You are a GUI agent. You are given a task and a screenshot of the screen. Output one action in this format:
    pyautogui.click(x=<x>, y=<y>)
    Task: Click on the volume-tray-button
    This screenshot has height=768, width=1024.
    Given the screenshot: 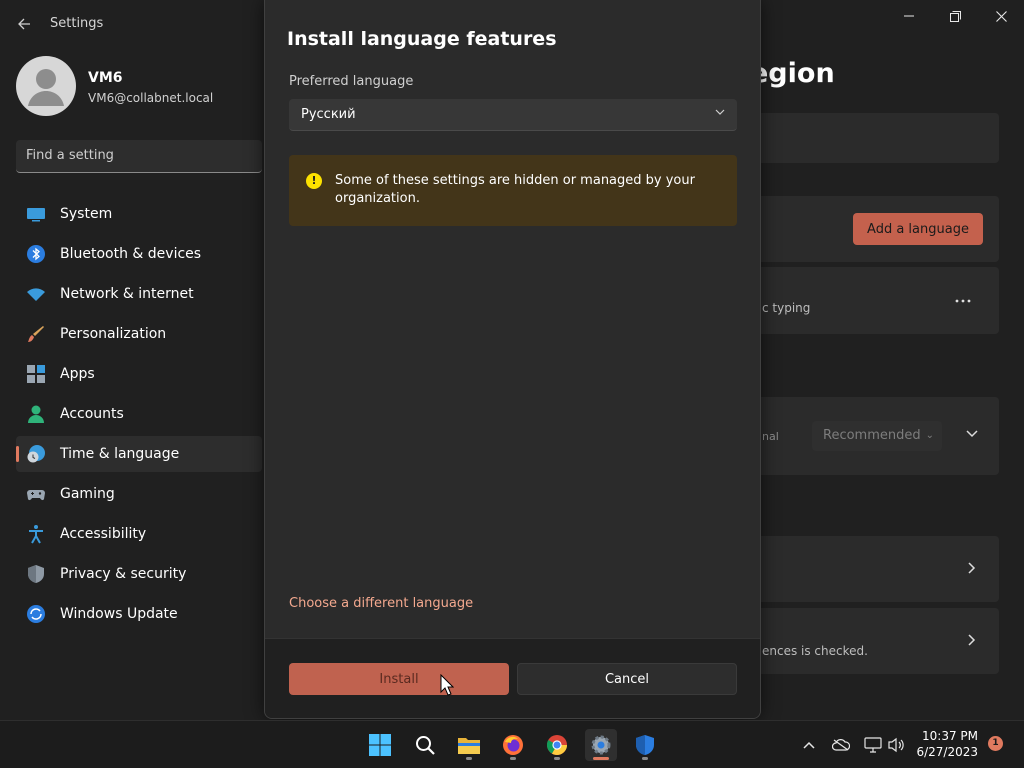 What is the action you would take?
    pyautogui.click(x=896, y=745)
    